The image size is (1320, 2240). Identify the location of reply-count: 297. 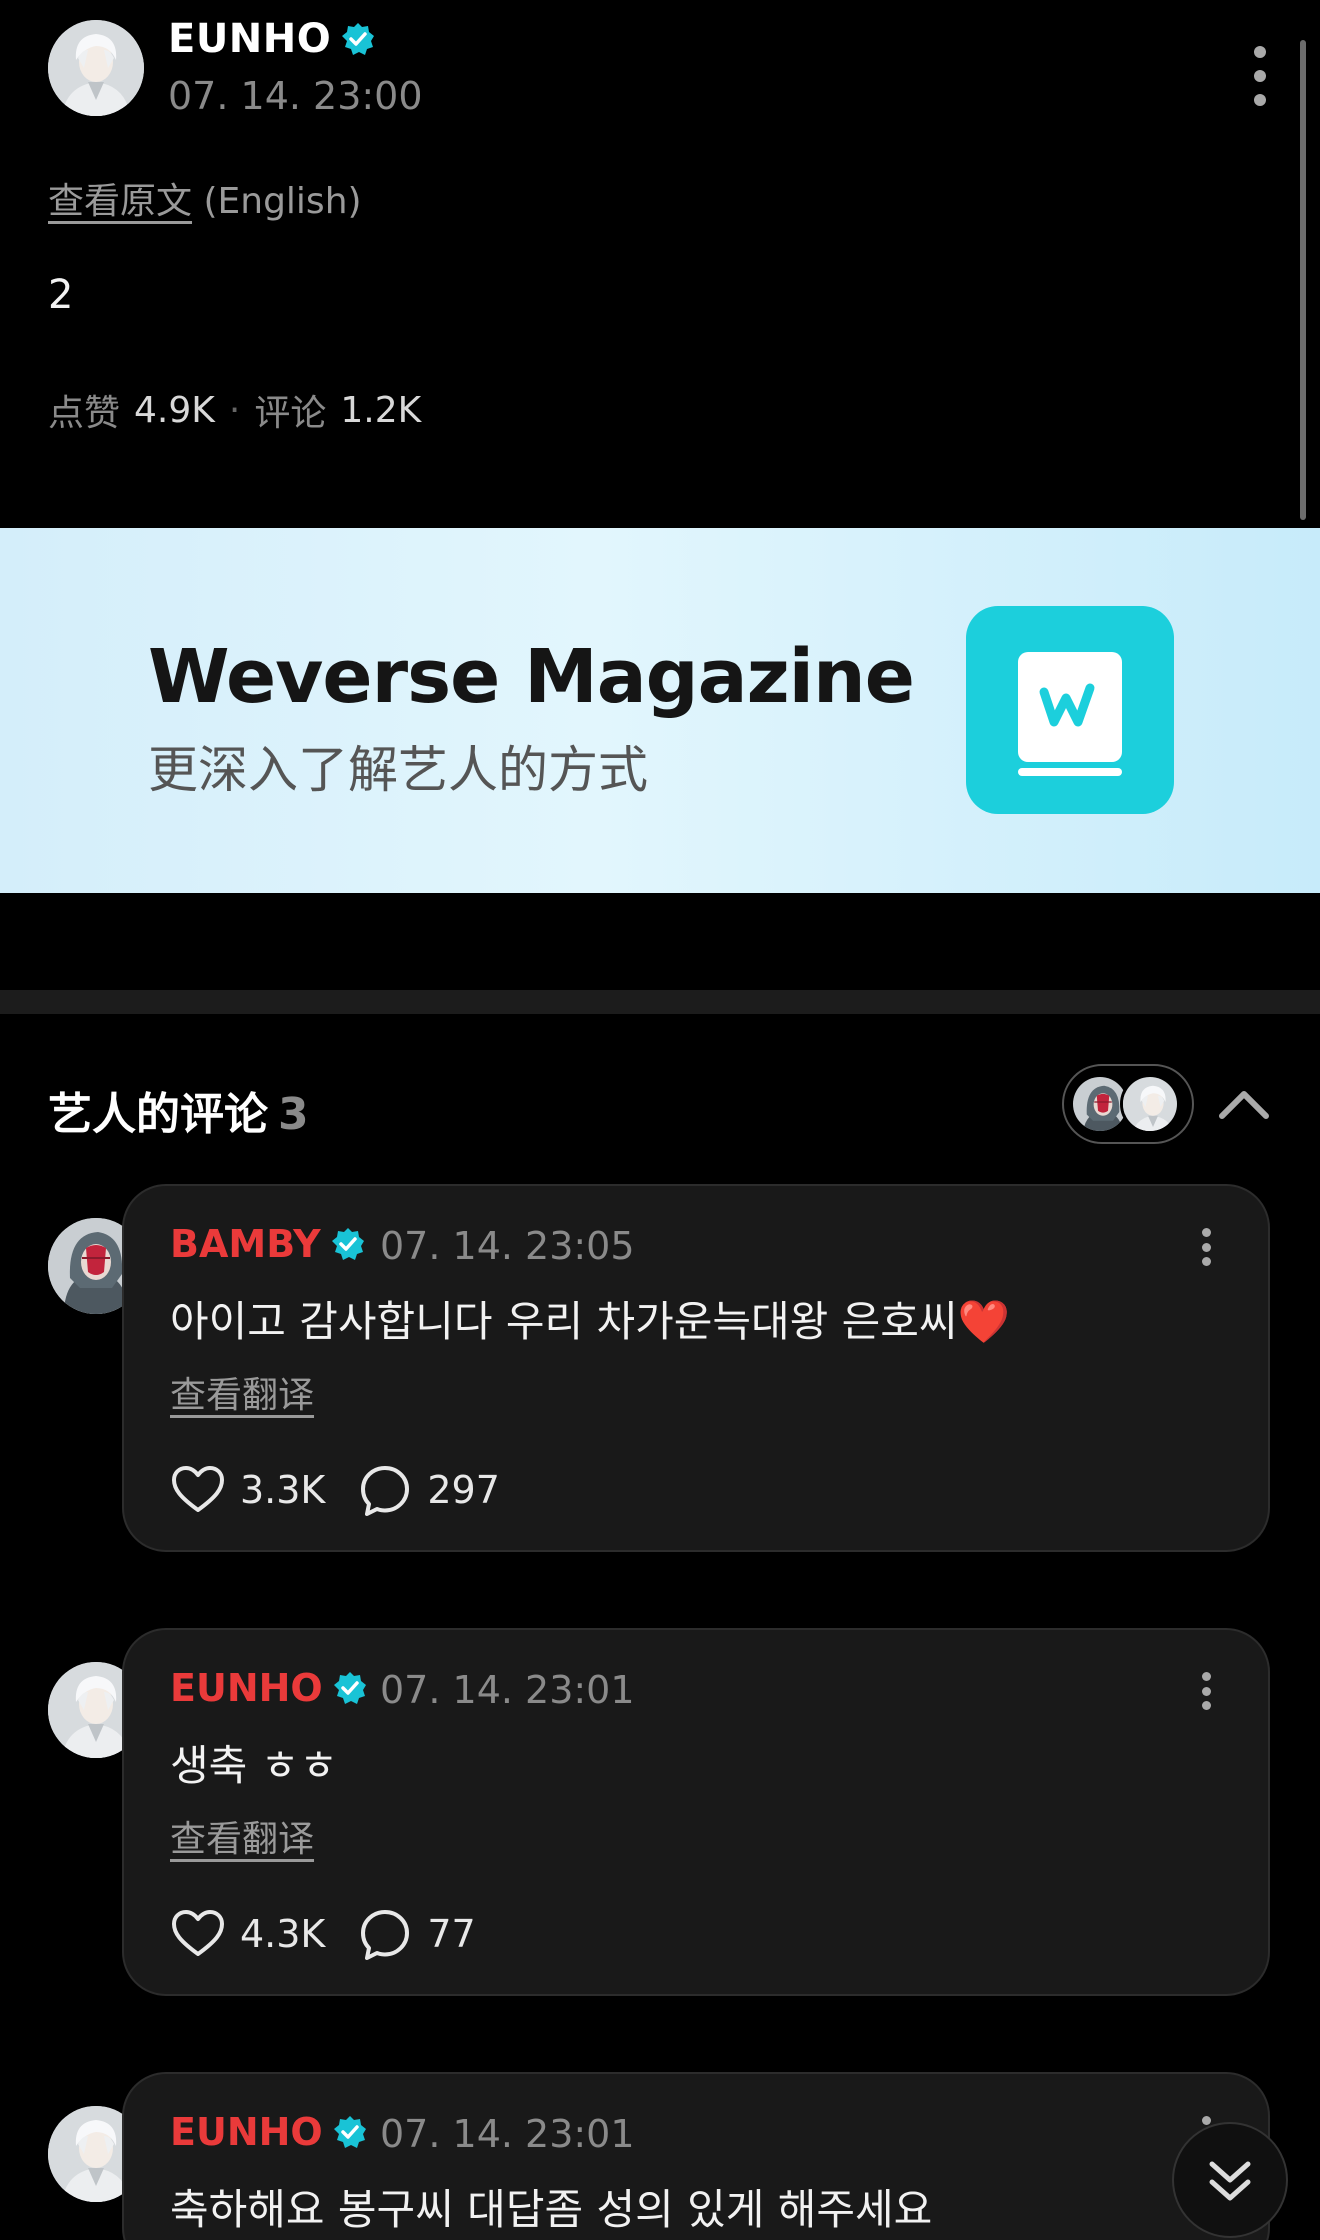
(463, 1490).